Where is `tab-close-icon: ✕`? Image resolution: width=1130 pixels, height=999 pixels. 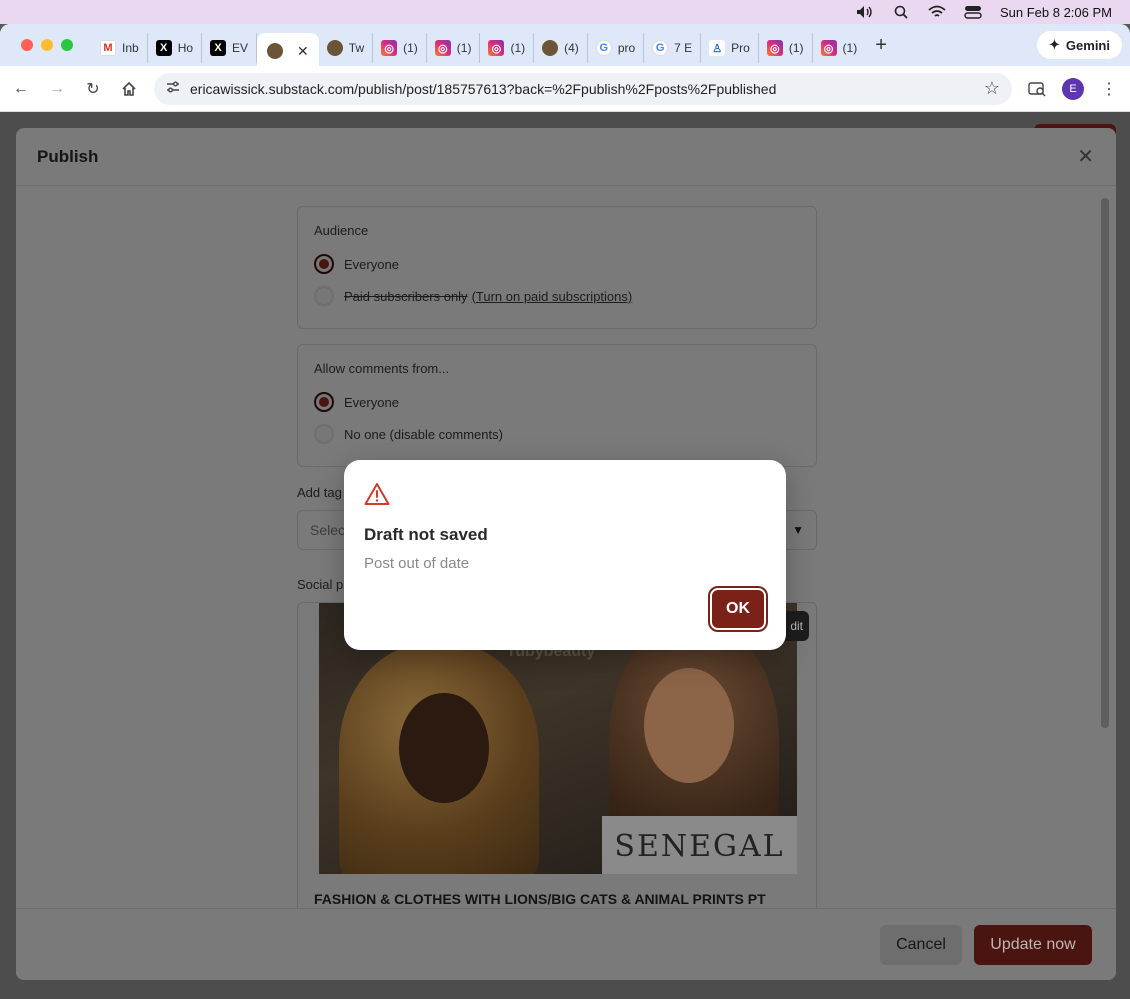
tab-close-icon: ✕ is located at coordinates (303, 51).